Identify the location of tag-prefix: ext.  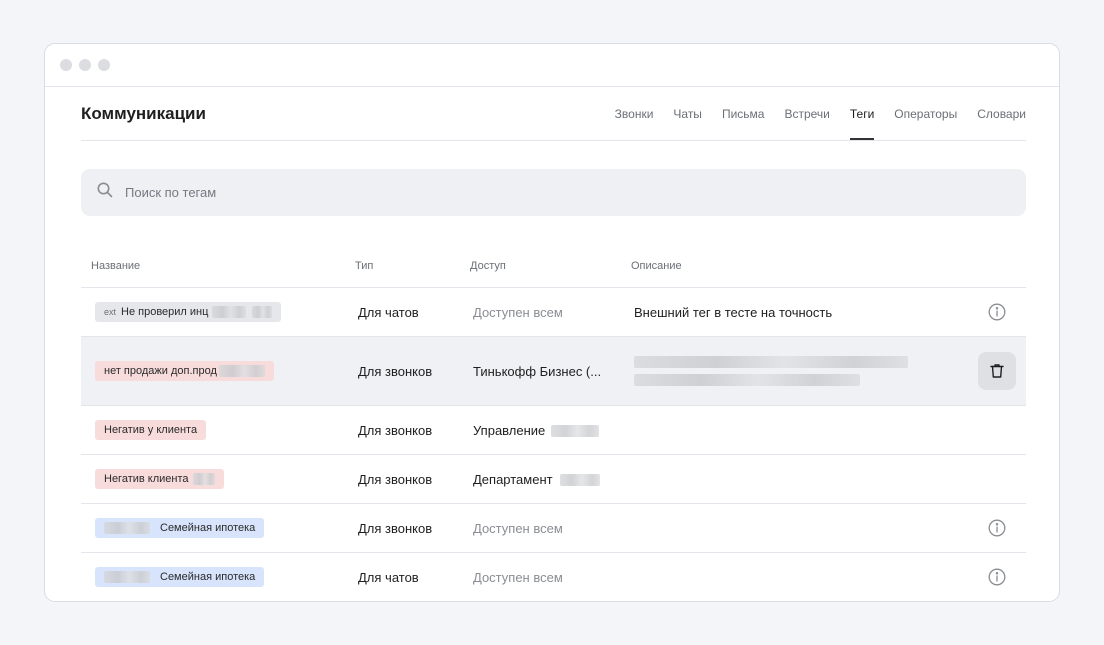
(110, 312).